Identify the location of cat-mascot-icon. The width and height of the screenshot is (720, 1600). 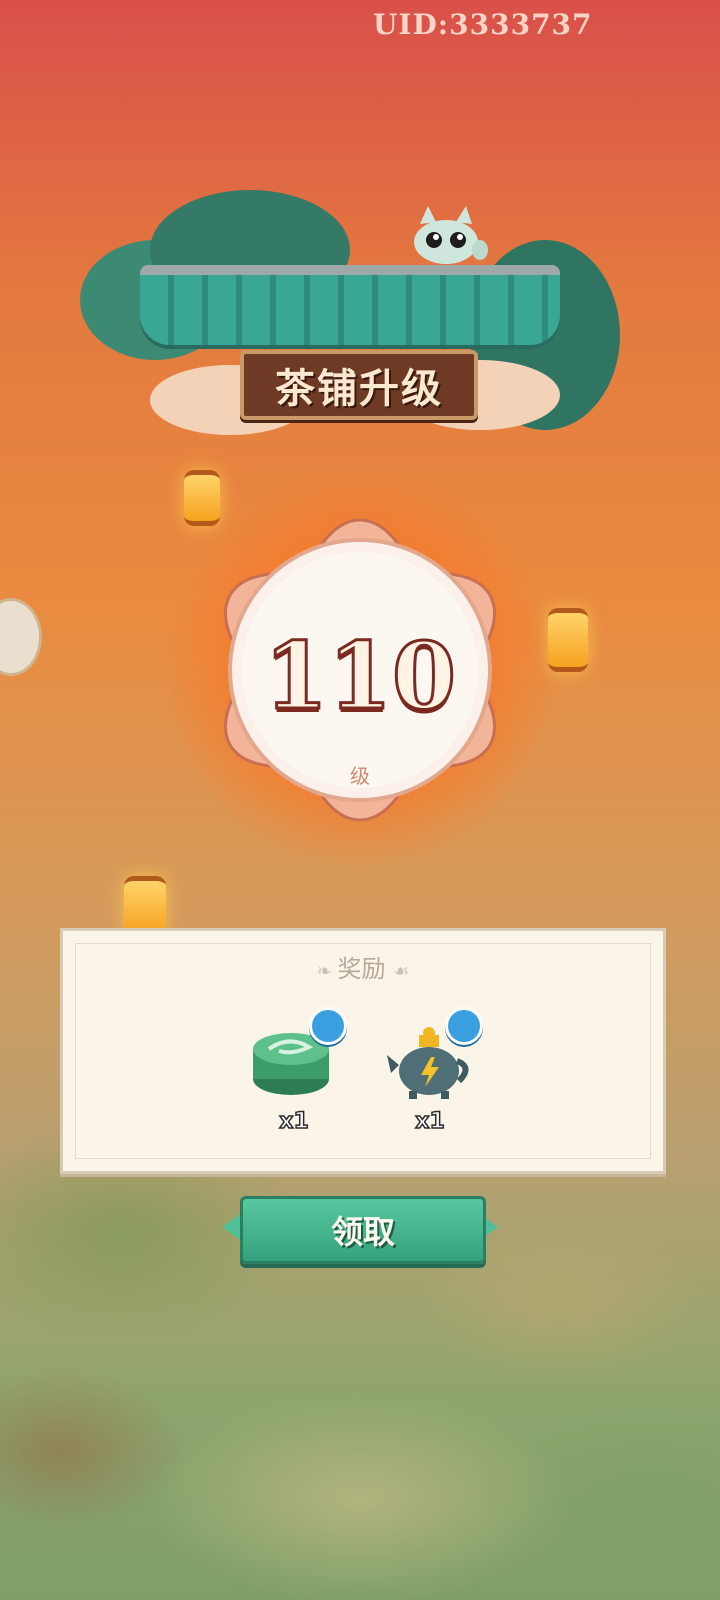
(451, 235).